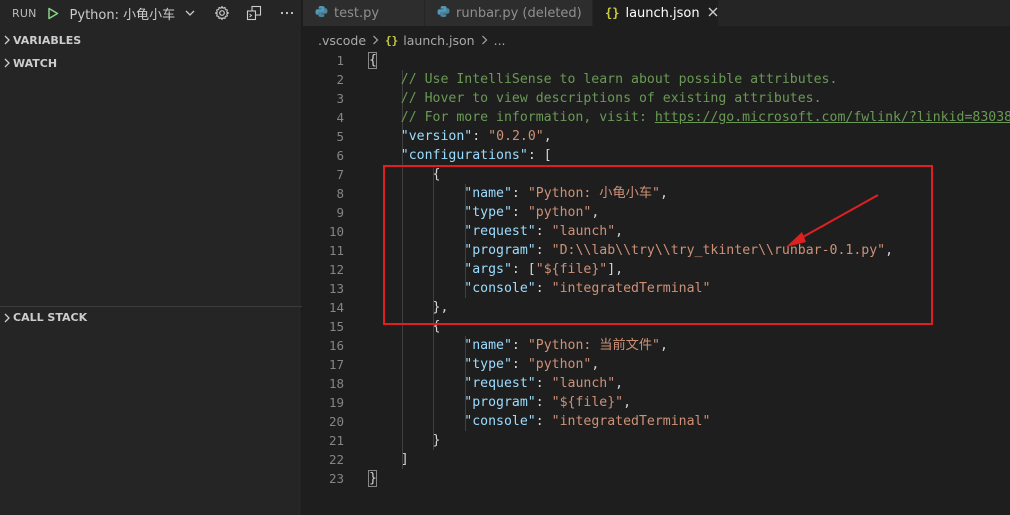 This screenshot has height=515, width=1010. I want to click on call-stack-section-label: CALL STACK, so click(50, 317).